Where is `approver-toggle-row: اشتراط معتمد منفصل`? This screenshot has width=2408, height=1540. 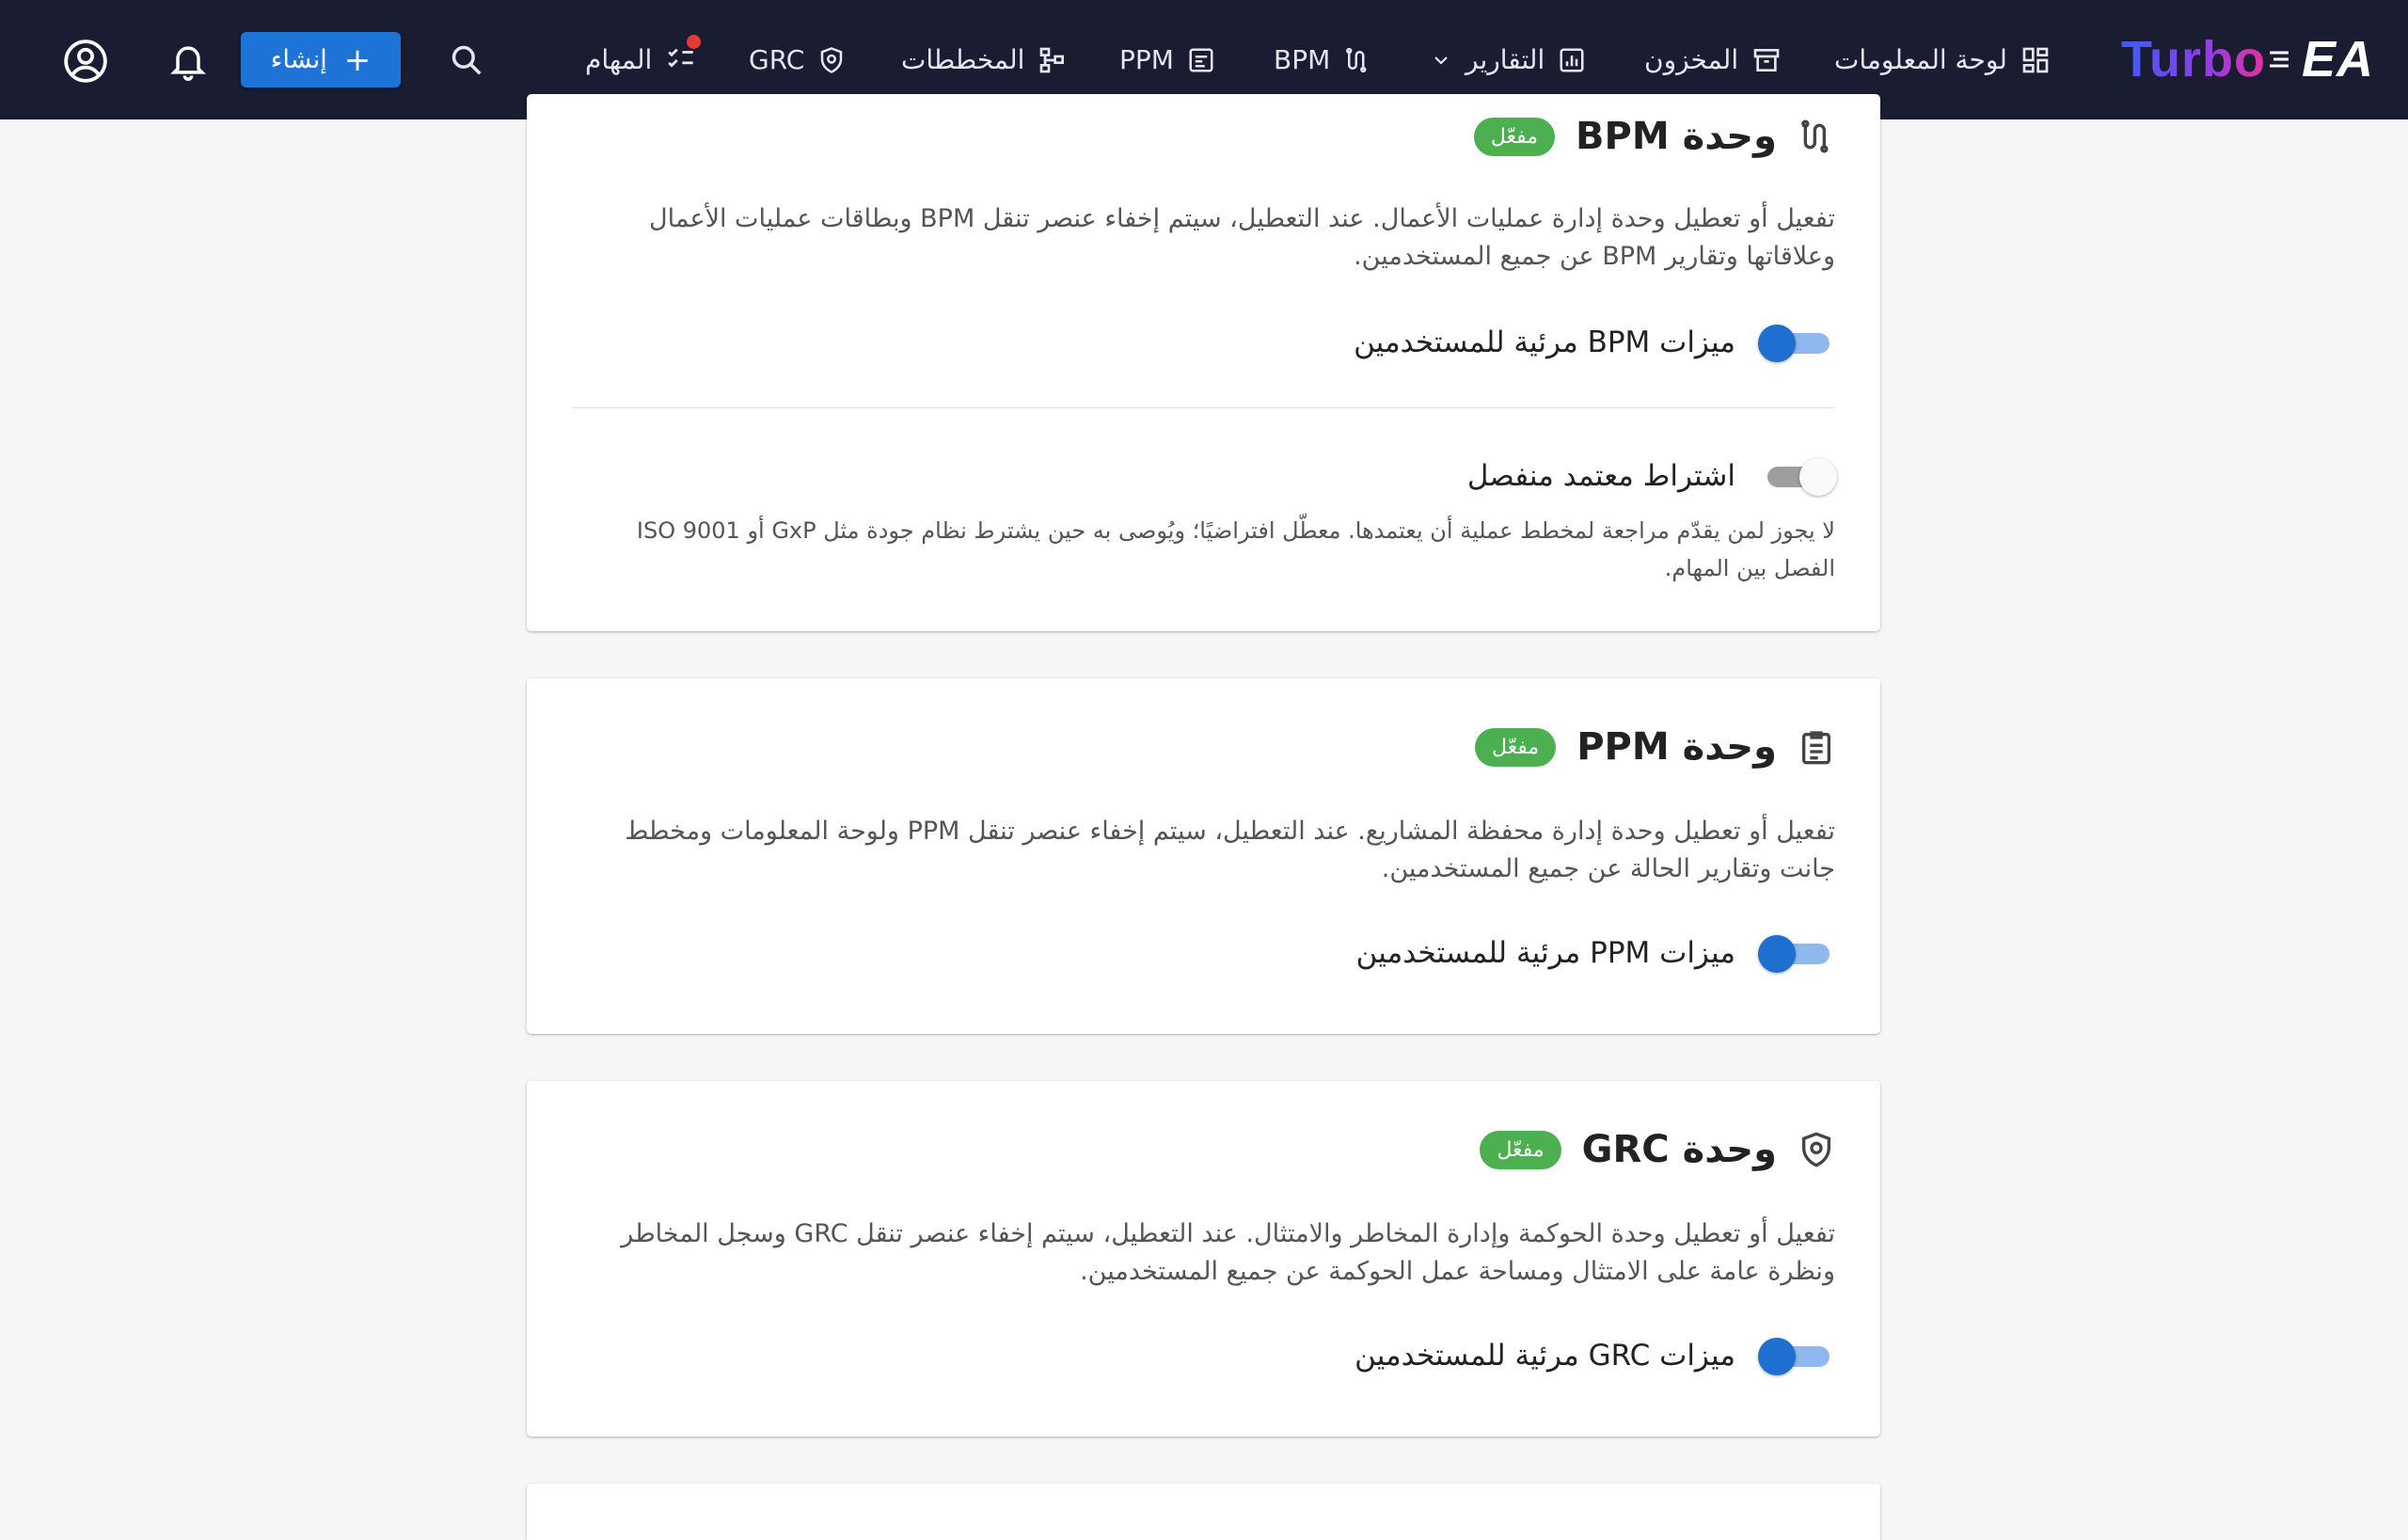 approver-toggle-row: اشتراط معتمد منفصل is located at coordinates (1652, 476).